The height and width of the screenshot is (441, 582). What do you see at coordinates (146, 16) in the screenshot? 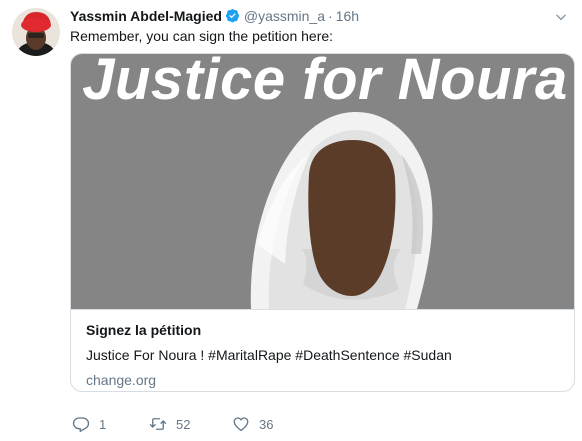
I see `author-display-name: Yassmin Abdel-Magied` at bounding box center [146, 16].